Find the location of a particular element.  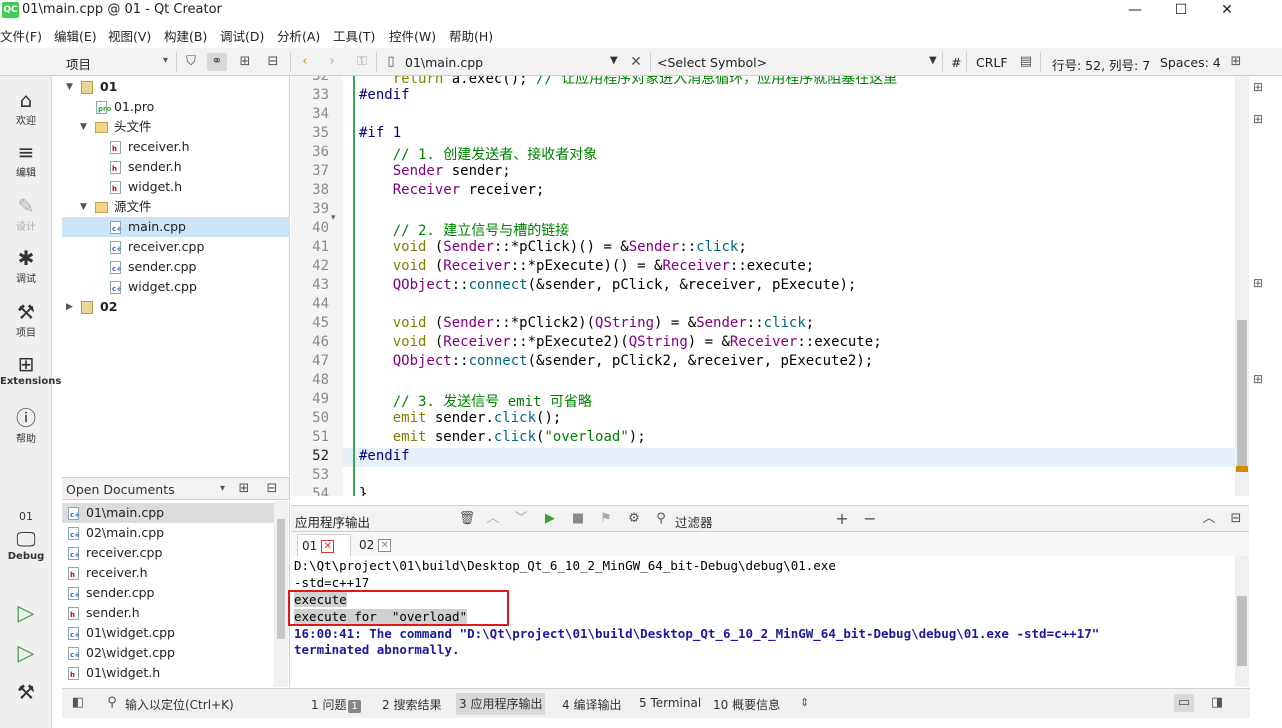

symbol-combo-chevron-icon: ▼ is located at coordinates (933, 60).